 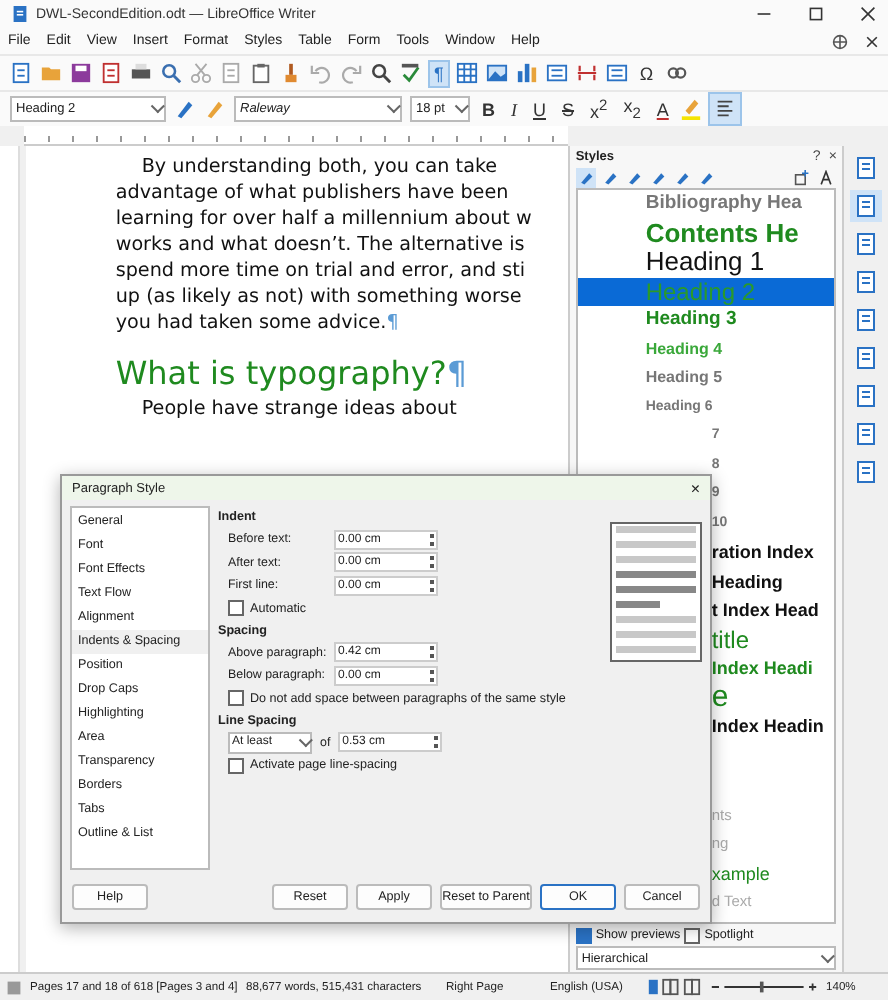 I want to click on formatting-marks-button: ¶, so click(x=439, y=73).